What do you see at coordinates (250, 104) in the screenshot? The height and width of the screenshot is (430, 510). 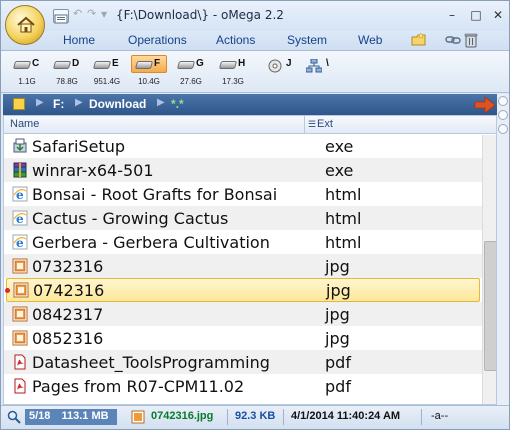 I see `address-bar: ▶ F: ▶ Download ▶ *.*` at bounding box center [250, 104].